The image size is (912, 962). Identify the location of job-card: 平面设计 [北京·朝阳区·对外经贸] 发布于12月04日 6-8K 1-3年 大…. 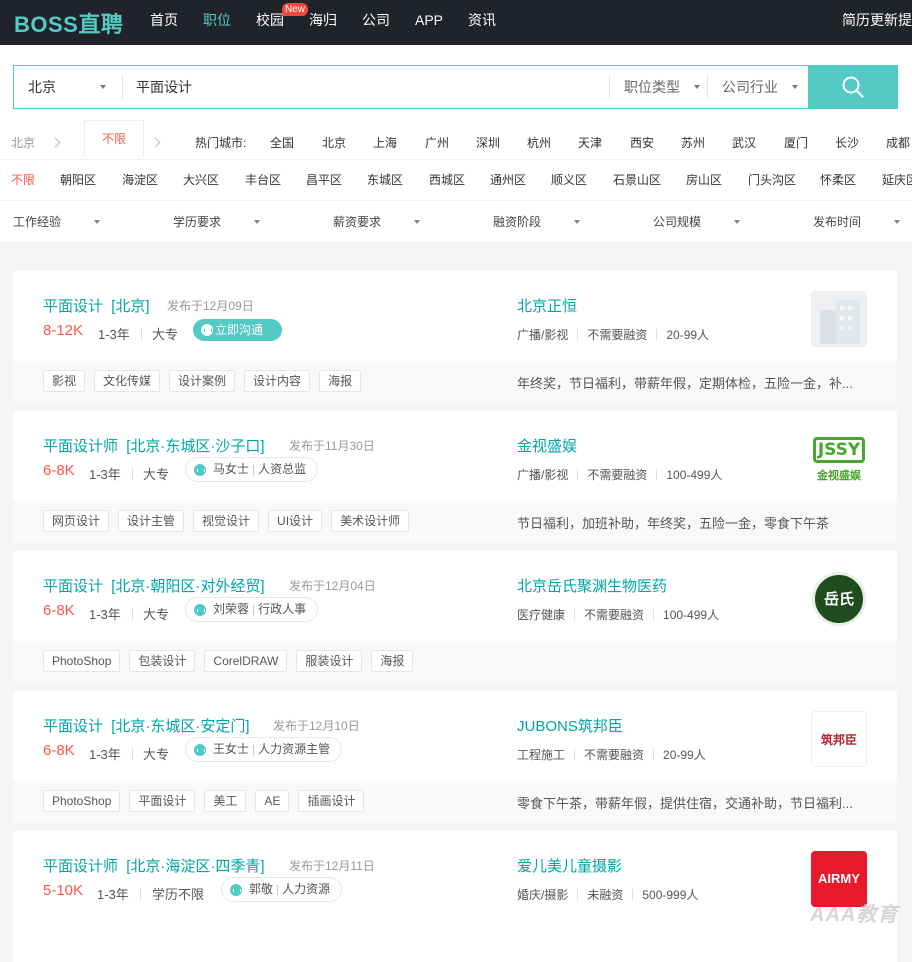
(455, 616).